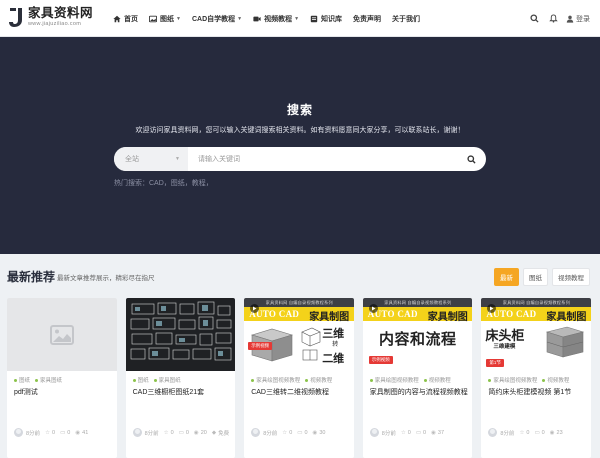 This screenshot has width=600, height=458. I want to click on nav-item-cad-tutorial: CAD自学教程 ▼, so click(217, 19).